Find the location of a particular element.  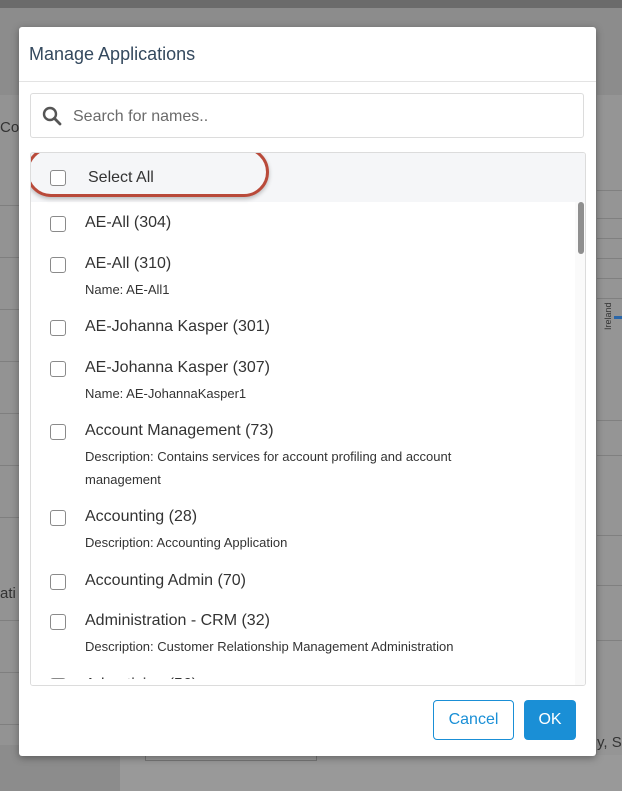

dialog-title: Manage Applications is located at coordinates (112, 54).